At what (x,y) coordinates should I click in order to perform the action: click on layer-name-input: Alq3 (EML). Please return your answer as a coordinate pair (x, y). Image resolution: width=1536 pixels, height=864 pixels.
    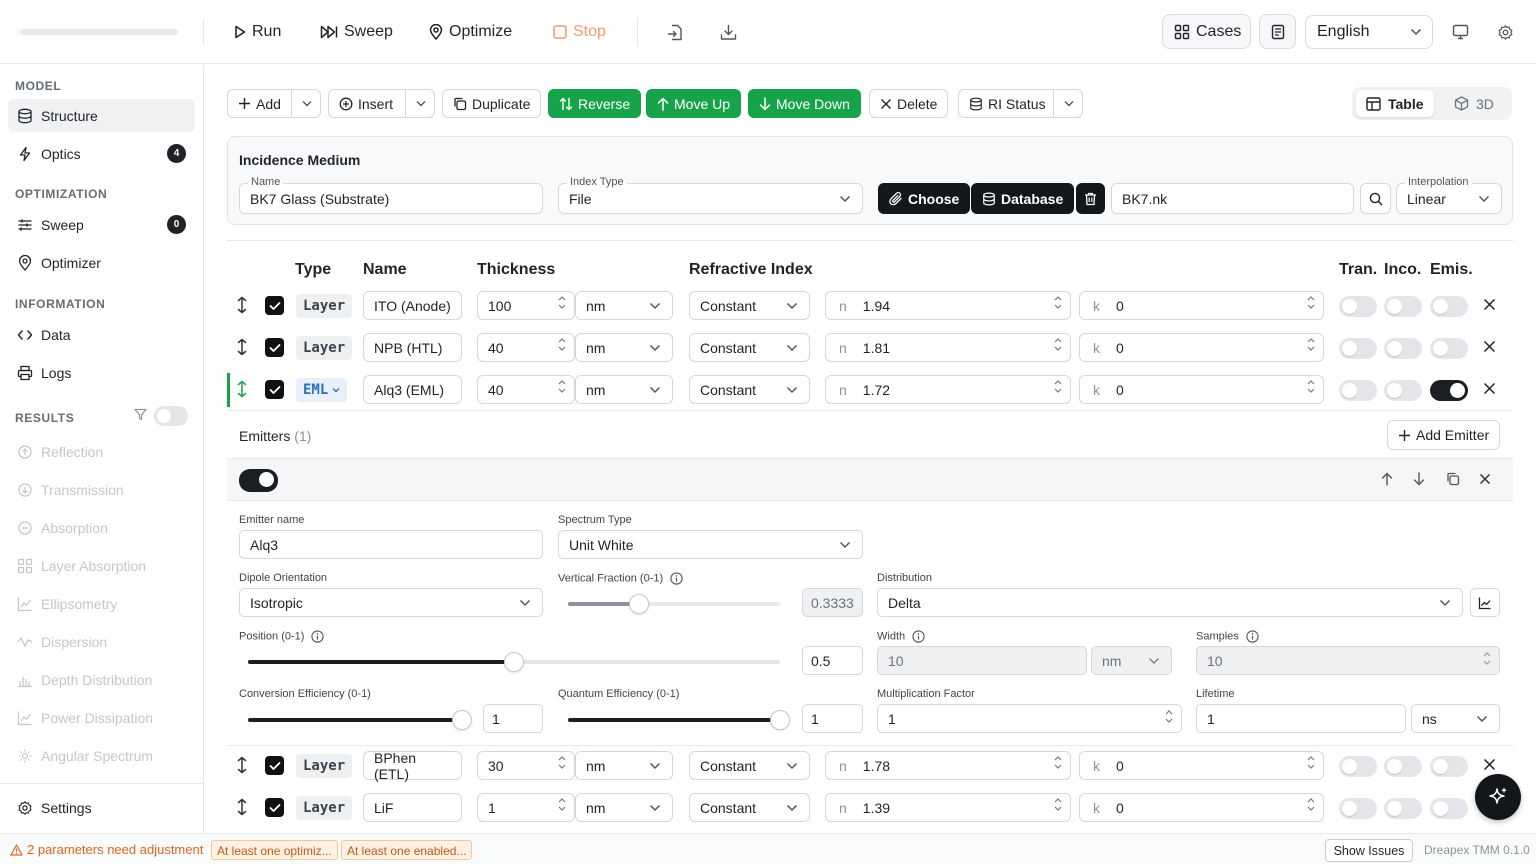
    Looking at the image, I should click on (412, 389).